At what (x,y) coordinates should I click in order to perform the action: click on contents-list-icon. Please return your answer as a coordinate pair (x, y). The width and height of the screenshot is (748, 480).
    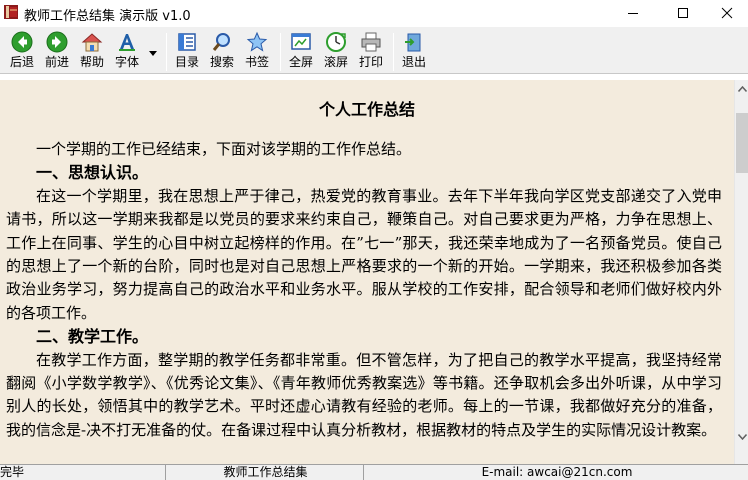
    Looking at the image, I should click on (187, 42).